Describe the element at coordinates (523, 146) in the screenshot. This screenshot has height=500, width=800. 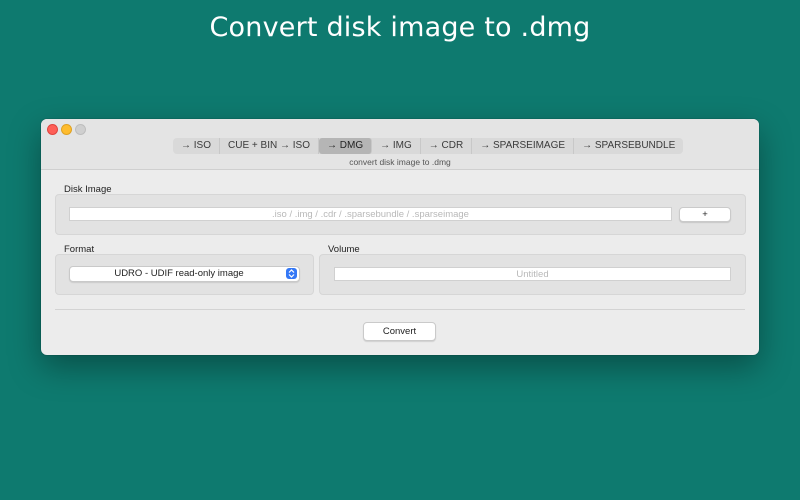
I see `tab-to-sparseimage: → SPARSEIMAGE` at that location.